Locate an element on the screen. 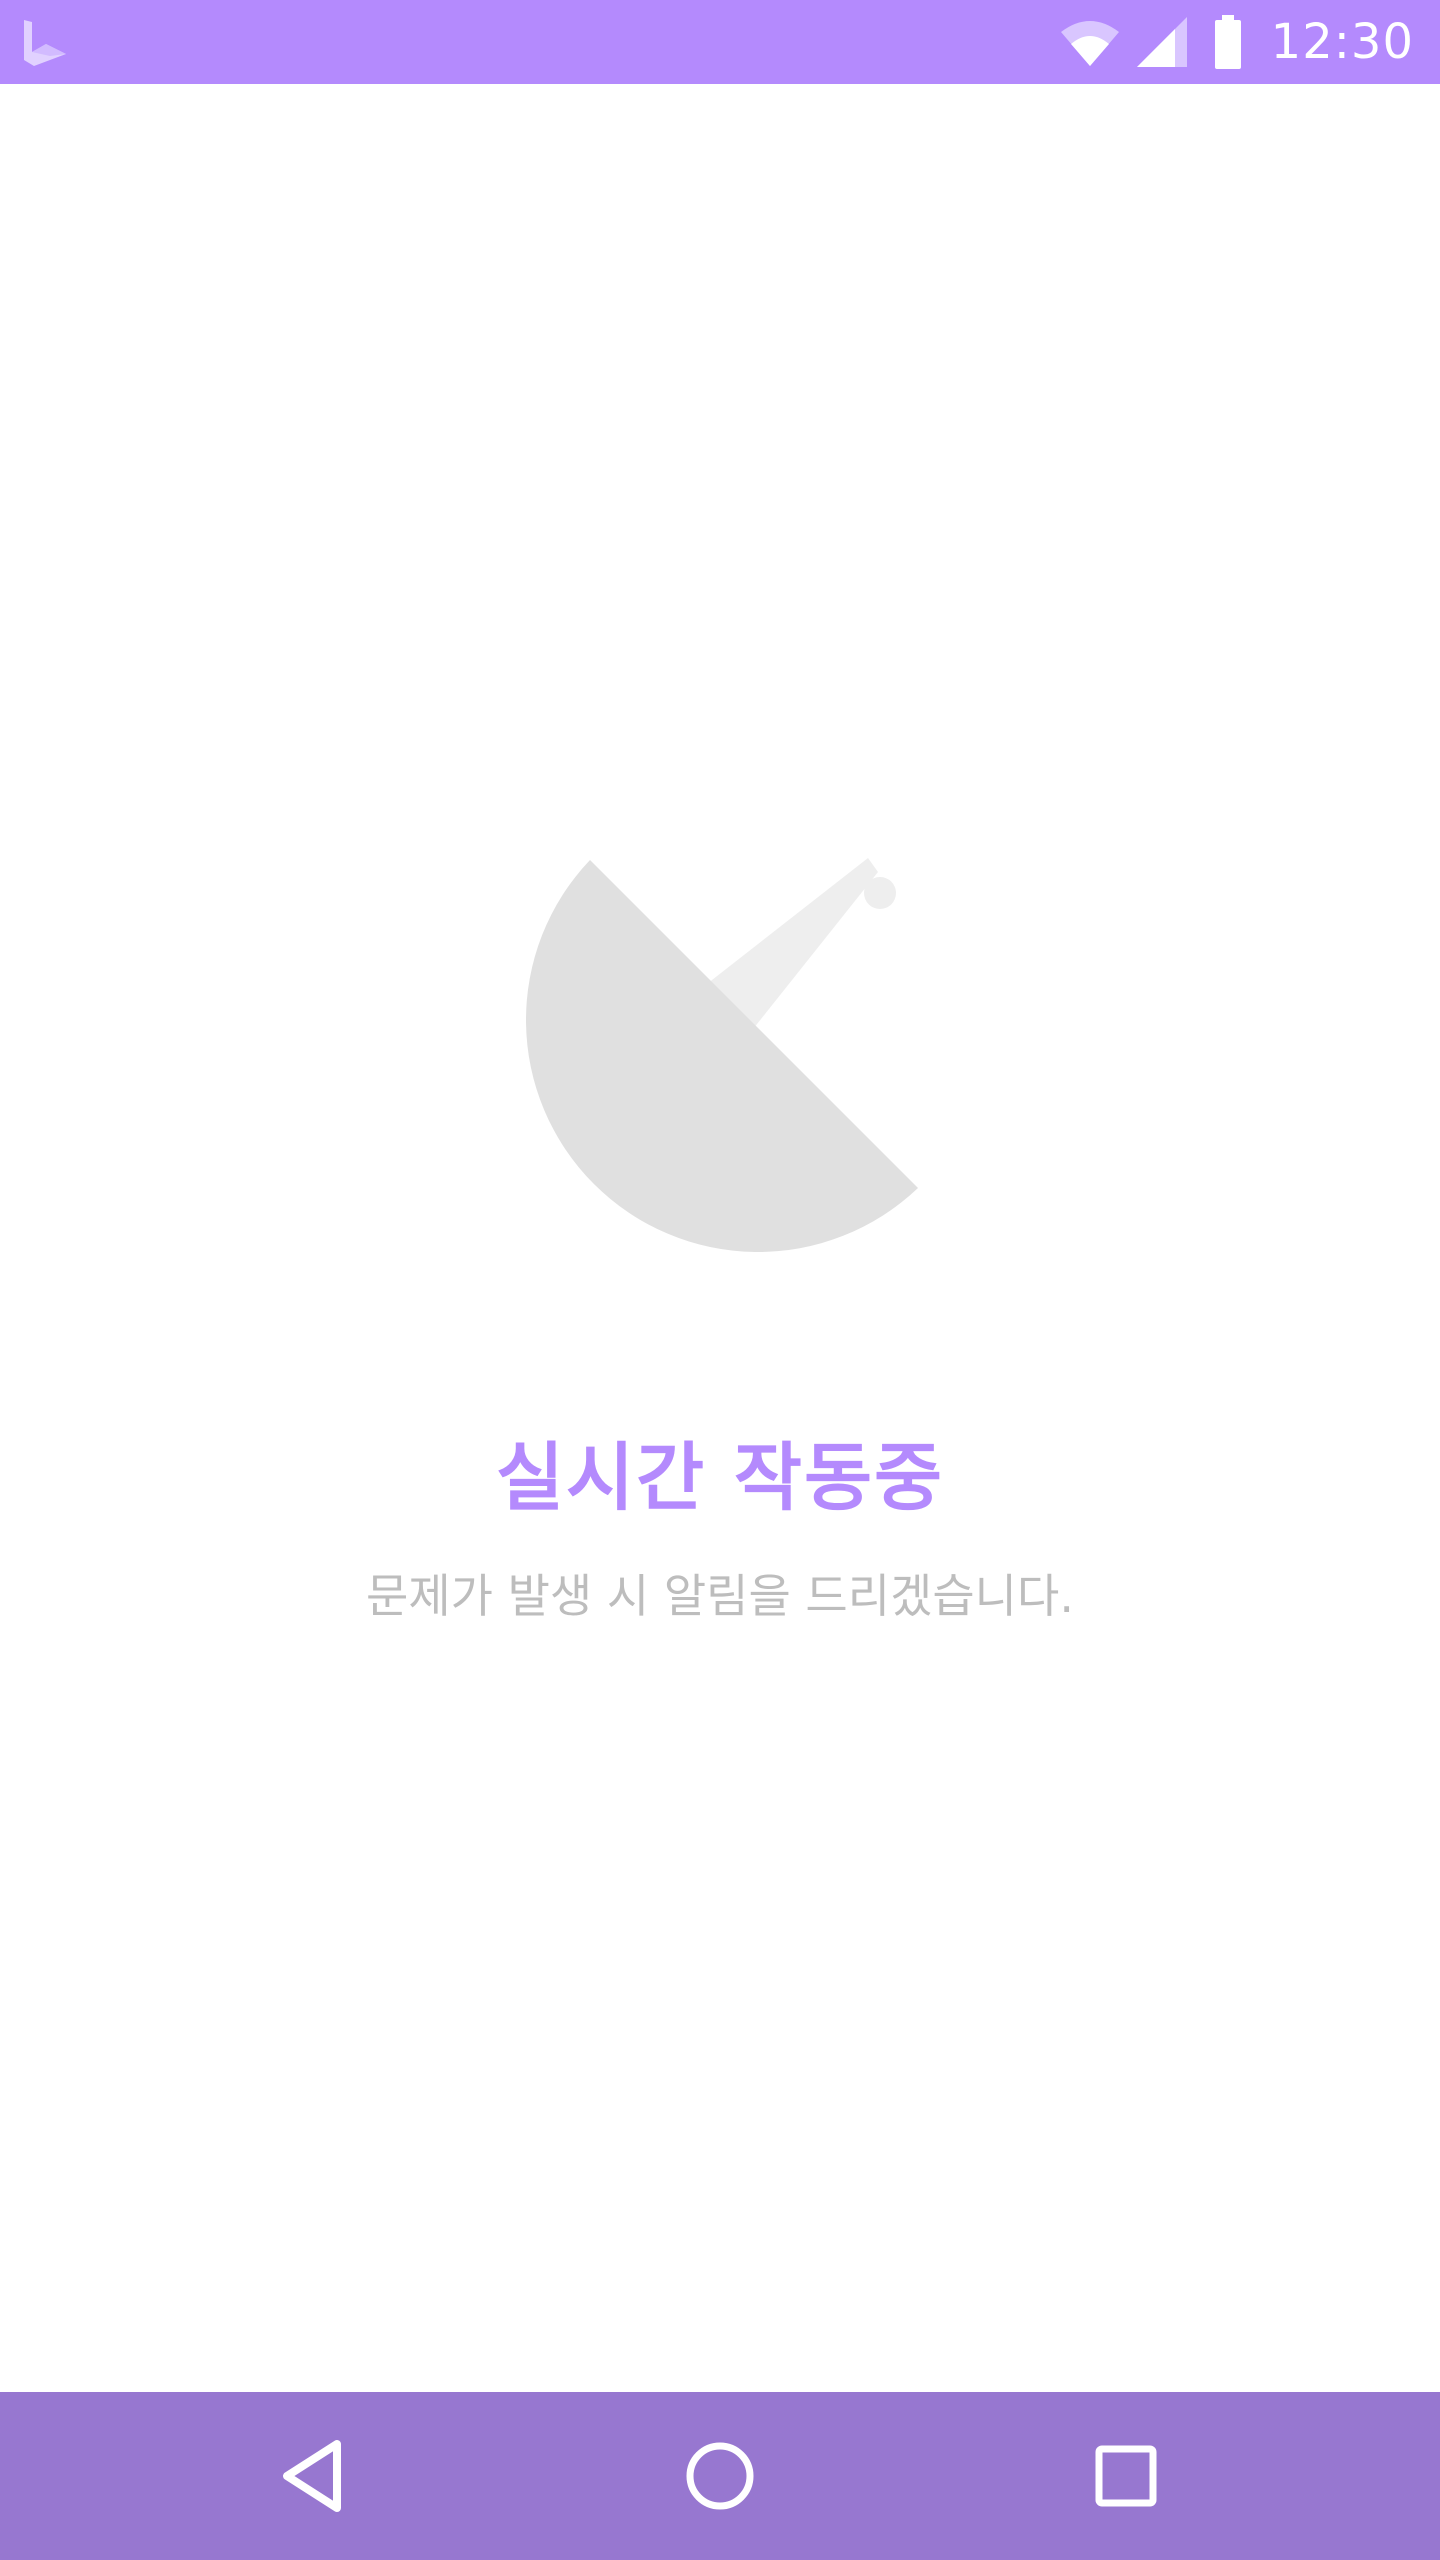 The height and width of the screenshot is (2560, 1440). status-title: 실시간 작동중 is located at coordinates (720, 1478).